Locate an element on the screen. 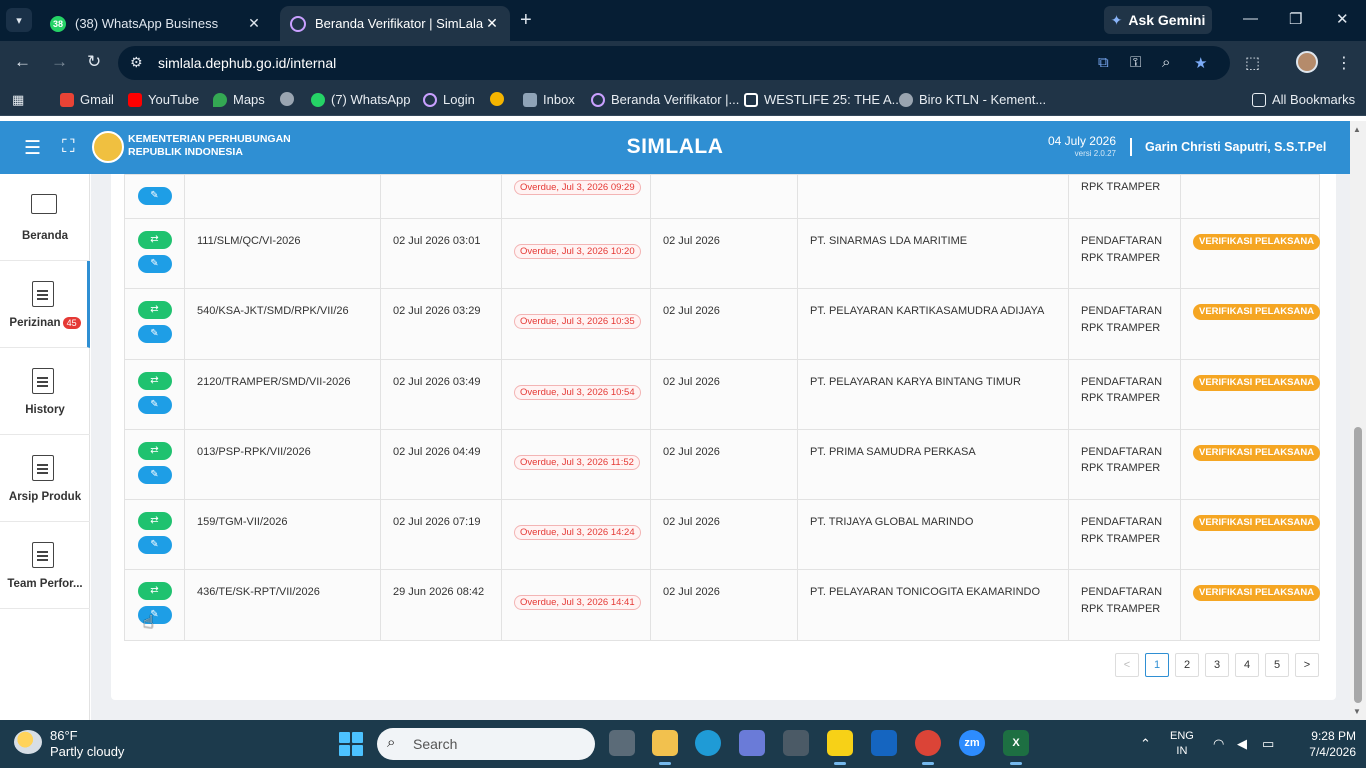 This screenshot has height=768, width=1366. new-tab-icon: + is located at coordinates (526, 20).